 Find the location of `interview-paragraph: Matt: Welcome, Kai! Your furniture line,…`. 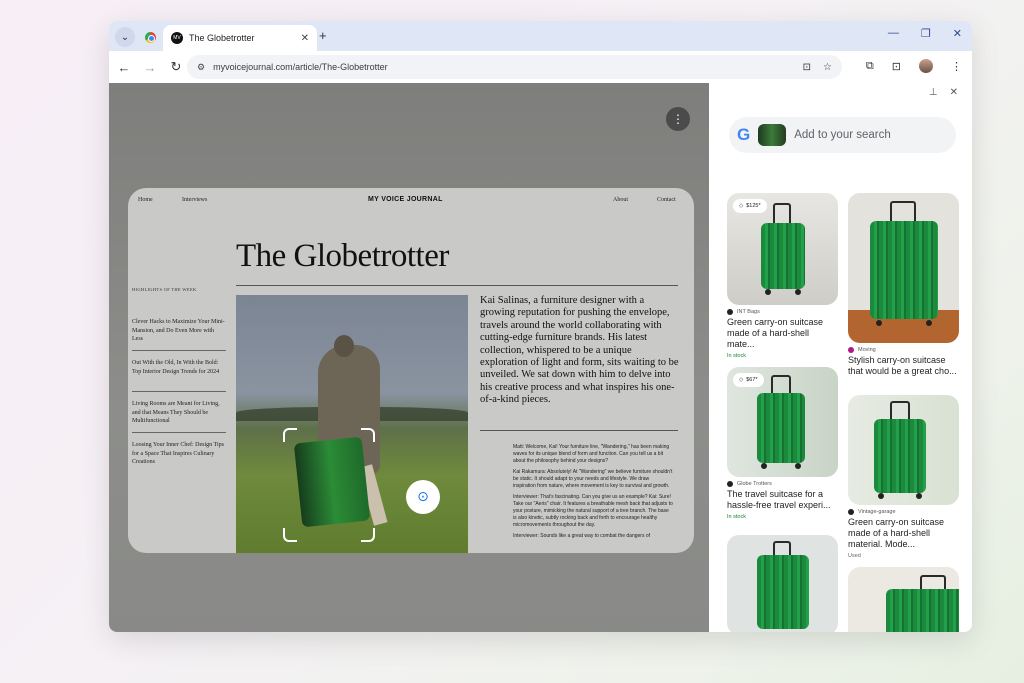

interview-paragraph: Matt: Welcome, Kai! Your furniture line,… is located at coordinates (591, 454).